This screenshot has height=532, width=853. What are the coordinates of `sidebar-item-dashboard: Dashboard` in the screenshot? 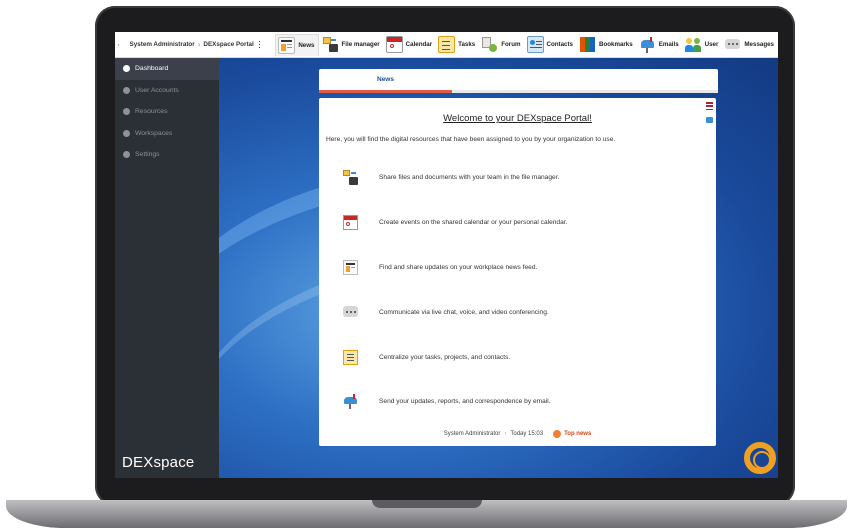 It's located at (167, 69).